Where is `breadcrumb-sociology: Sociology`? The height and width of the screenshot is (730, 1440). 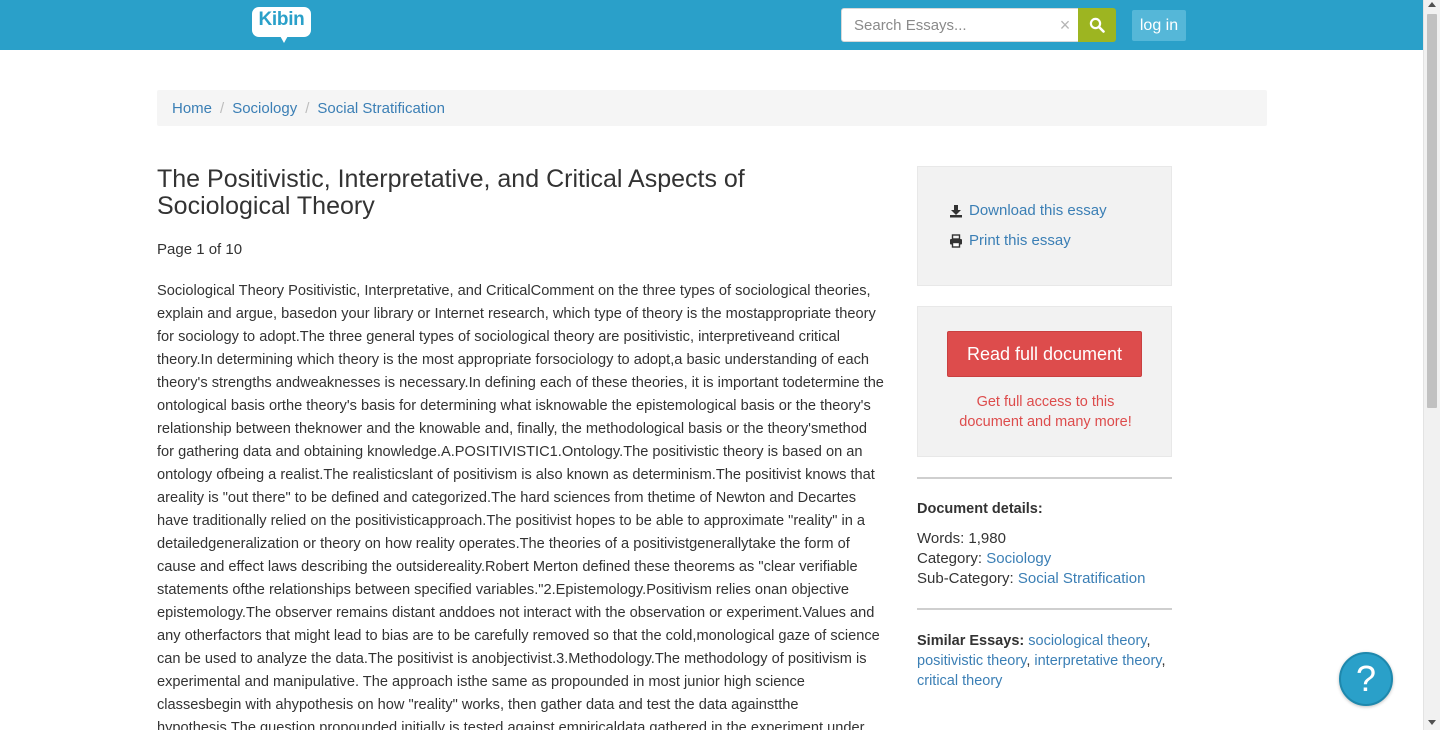 breadcrumb-sociology: Sociology is located at coordinates (264, 108).